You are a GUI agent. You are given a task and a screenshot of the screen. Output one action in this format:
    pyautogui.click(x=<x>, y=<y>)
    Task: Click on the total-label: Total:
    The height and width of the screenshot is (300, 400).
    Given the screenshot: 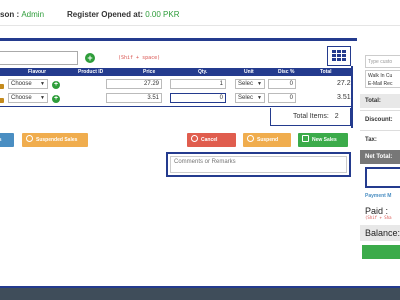 What is the action you would take?
    pyautogui.click(x=373, y=101)
    